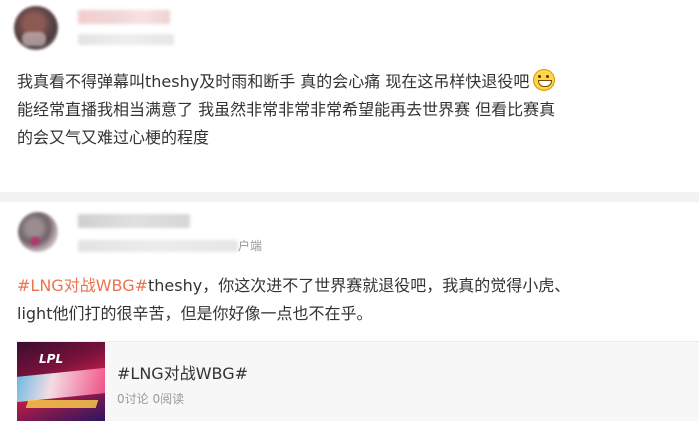 The height and width of the screenshot is (421, 699). What do you see at coordinates (113, 137) in the screenshot?
I see `post-text-line-3: 的会又气又难过心梗的程度` at bounding box center [113, 137].